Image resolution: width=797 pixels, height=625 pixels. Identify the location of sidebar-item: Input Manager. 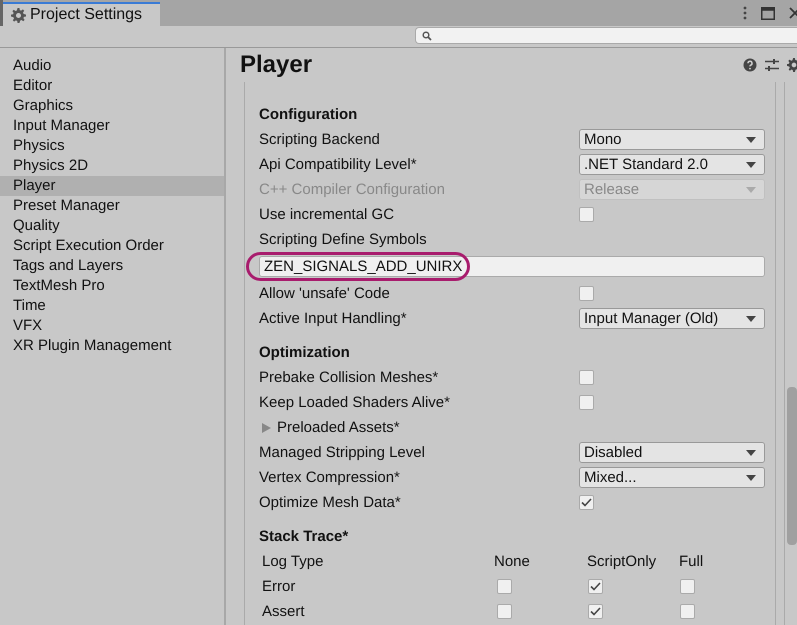
(112, 126).